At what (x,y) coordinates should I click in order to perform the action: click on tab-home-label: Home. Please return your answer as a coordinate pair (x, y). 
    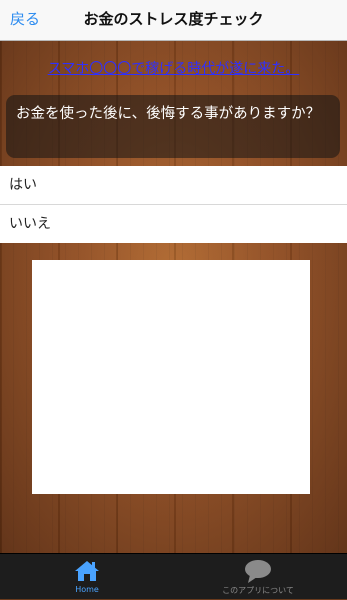
    Looking at the image, I should click on (87, 589).